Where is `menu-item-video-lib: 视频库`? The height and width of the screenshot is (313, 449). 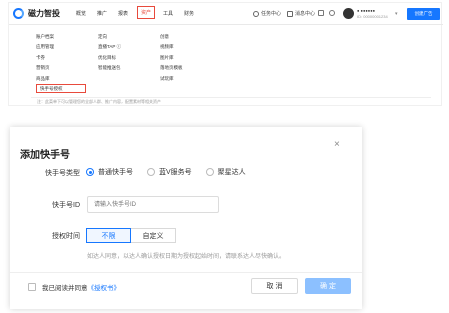
menu-item-video-lib: 视频库 is located at coordinates (171, 47).